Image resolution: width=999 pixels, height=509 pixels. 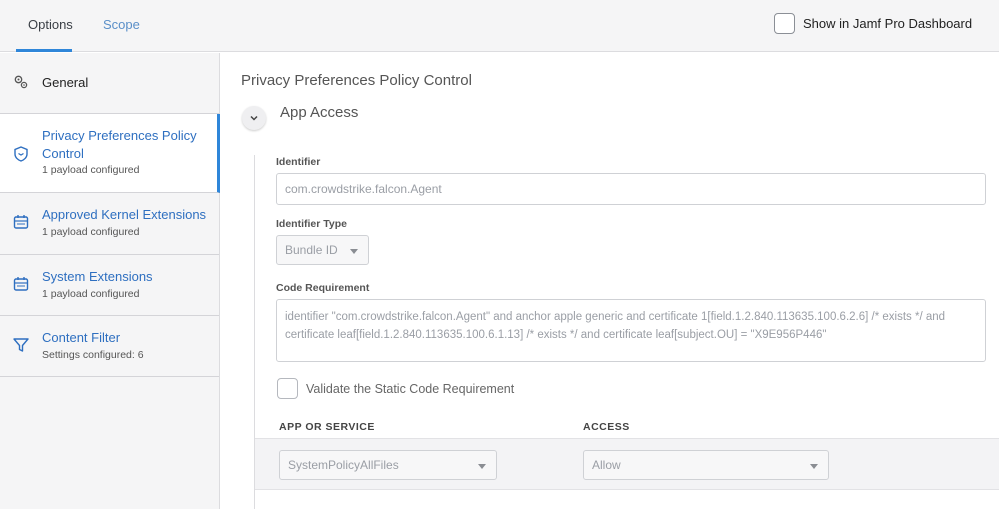 I want to click on identifier-type-value: Bundle ID, so click(x=311, y=250).